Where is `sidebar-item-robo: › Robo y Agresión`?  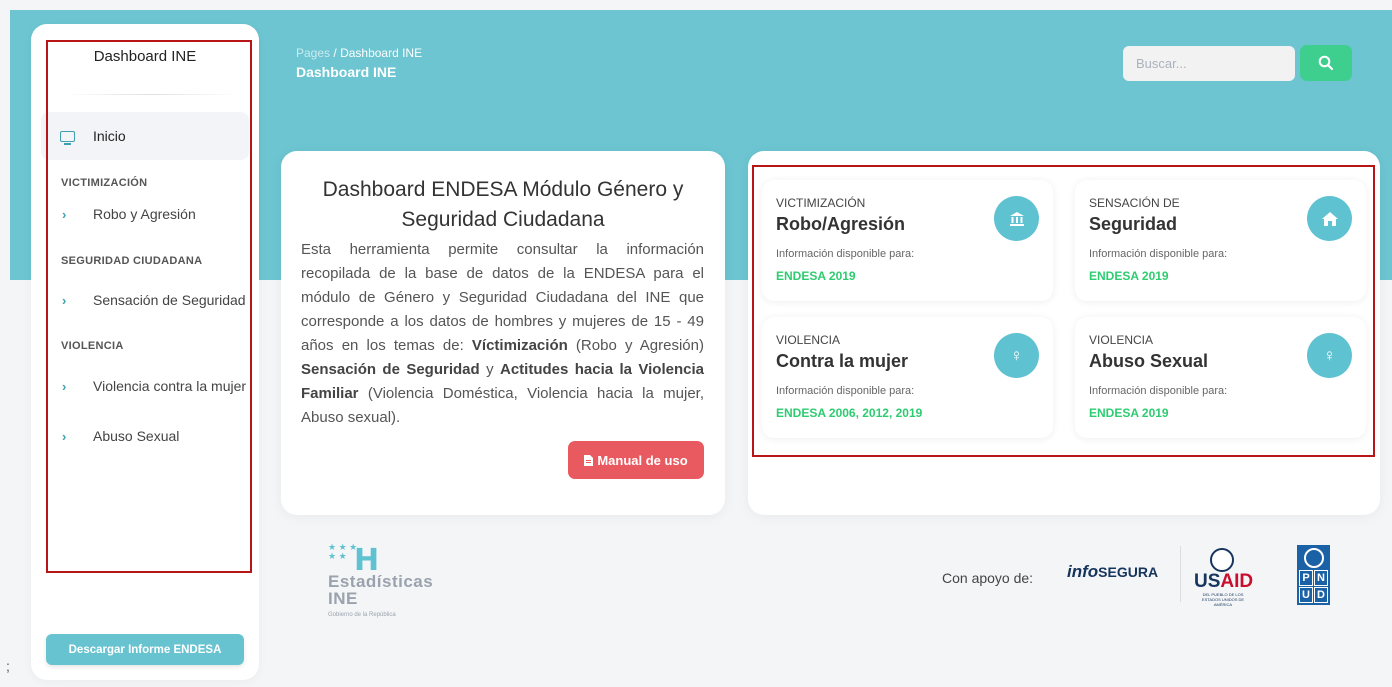
sidebar-item-robo: › Robo y Agresión is located at coordinates (145, 214).